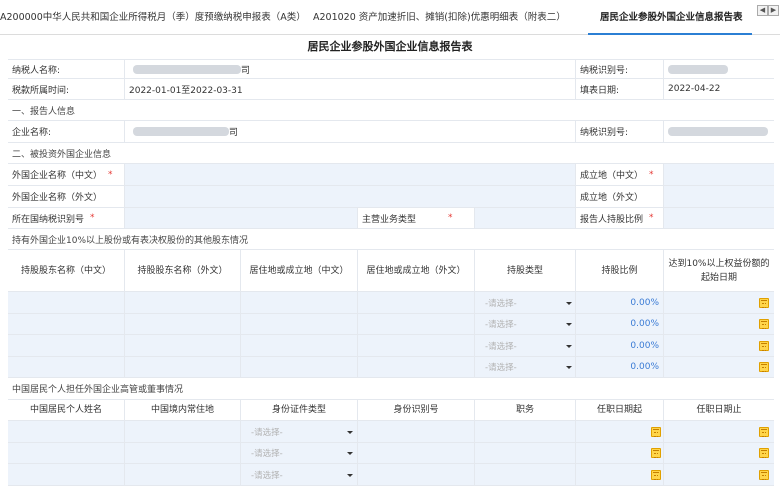  What do you see at coordinates (762, 10) in the screenshot?
I see `tab-prev-icon: ◀` at bounding box center [762, 10].